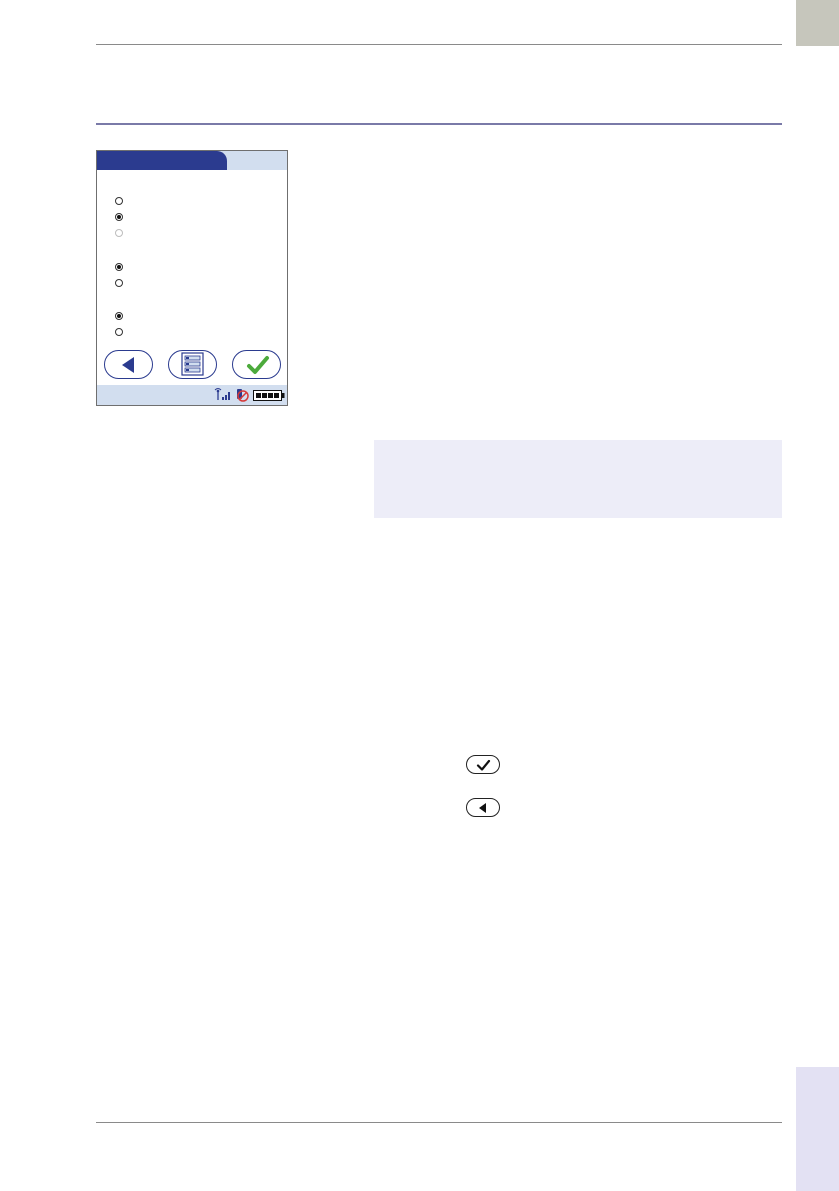 Image resolution: width=839 pixels, height=1191 pixels. I want to click on back-arrow-button-icon, so click(483, 807).